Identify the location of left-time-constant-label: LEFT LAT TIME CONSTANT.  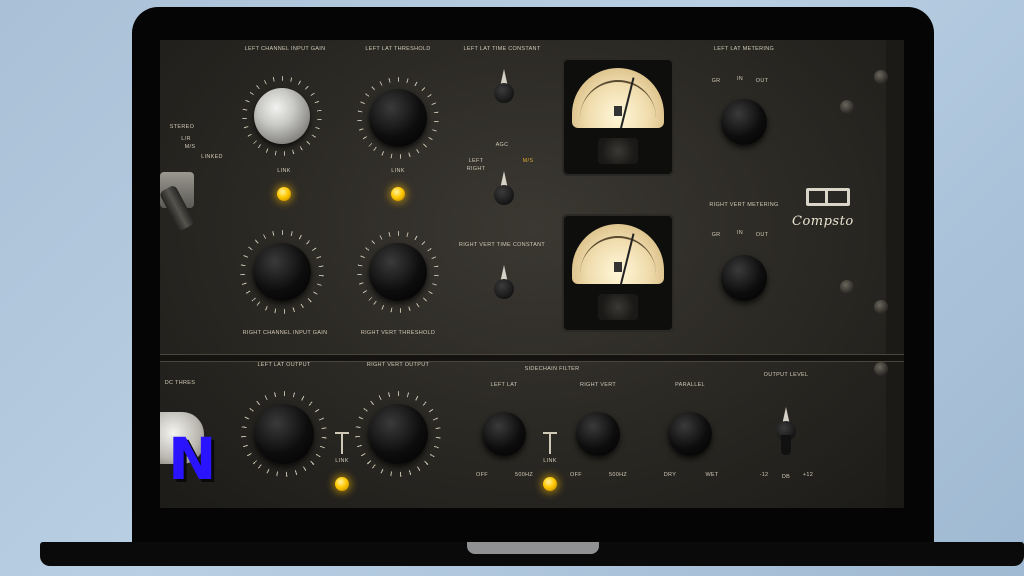
(502, 49).